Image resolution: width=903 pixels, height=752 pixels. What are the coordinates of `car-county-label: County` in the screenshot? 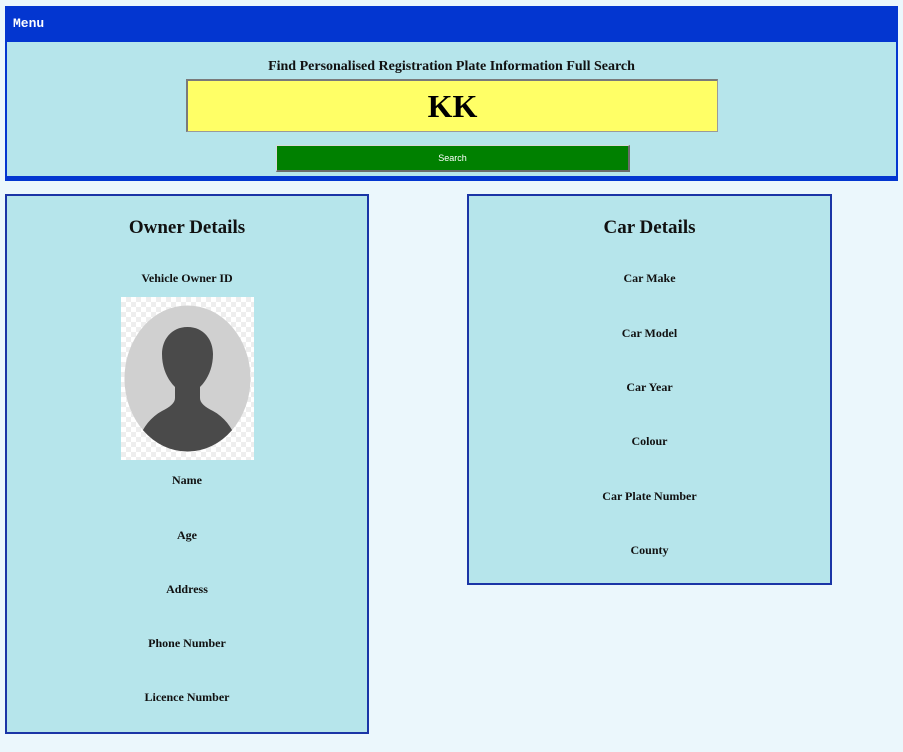 It's located at (649, 550).